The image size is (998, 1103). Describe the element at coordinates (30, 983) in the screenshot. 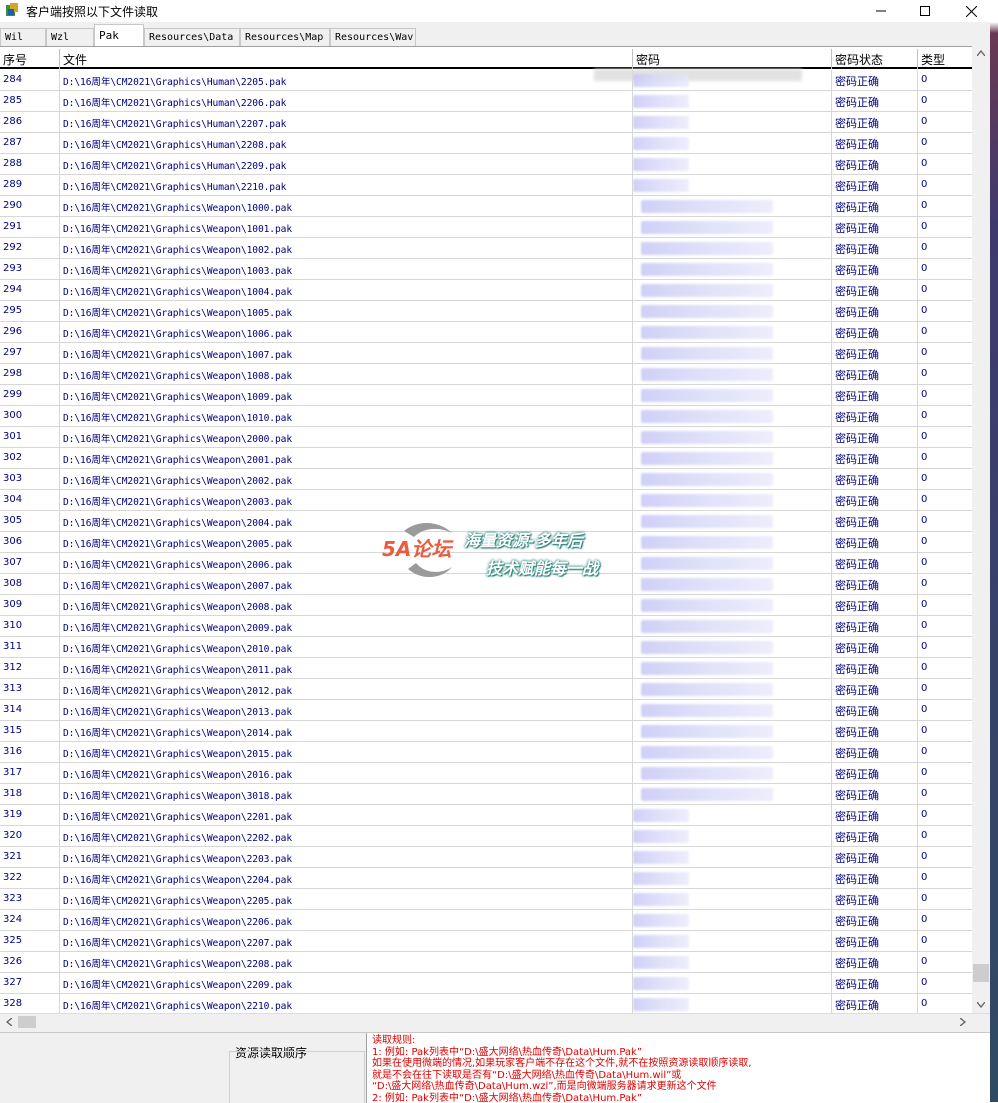

I see `row-index: 327` at that location.